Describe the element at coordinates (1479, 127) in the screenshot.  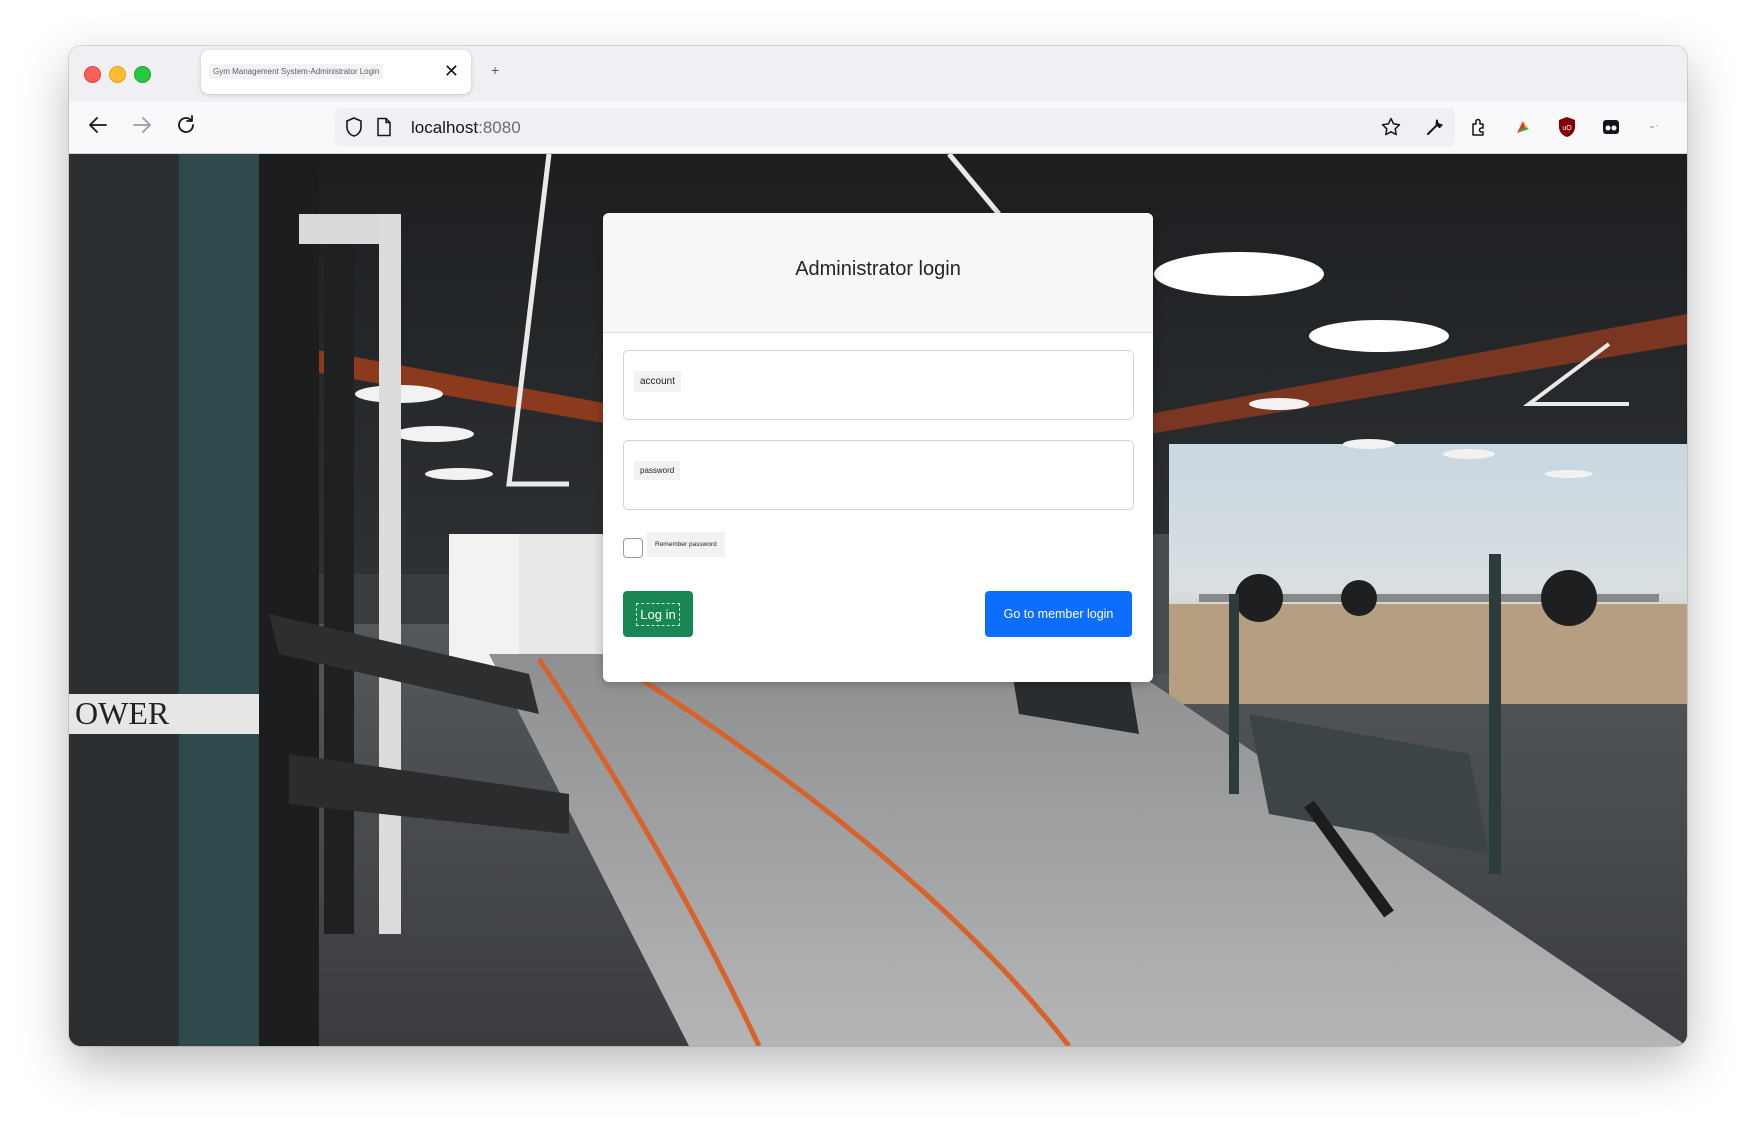
I see `extensions-icon` at that location.